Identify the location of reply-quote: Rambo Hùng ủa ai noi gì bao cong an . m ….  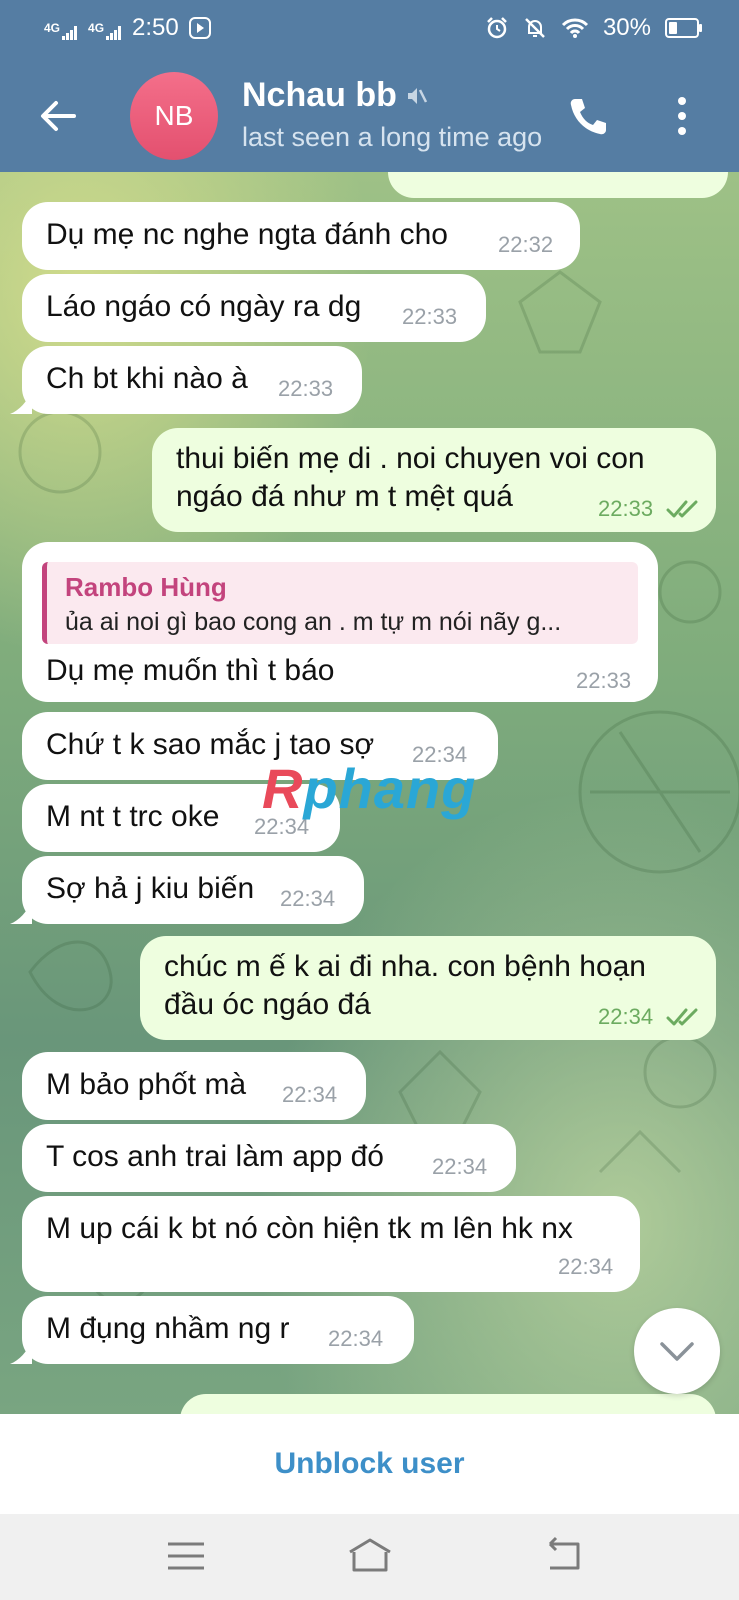
(340, 603).